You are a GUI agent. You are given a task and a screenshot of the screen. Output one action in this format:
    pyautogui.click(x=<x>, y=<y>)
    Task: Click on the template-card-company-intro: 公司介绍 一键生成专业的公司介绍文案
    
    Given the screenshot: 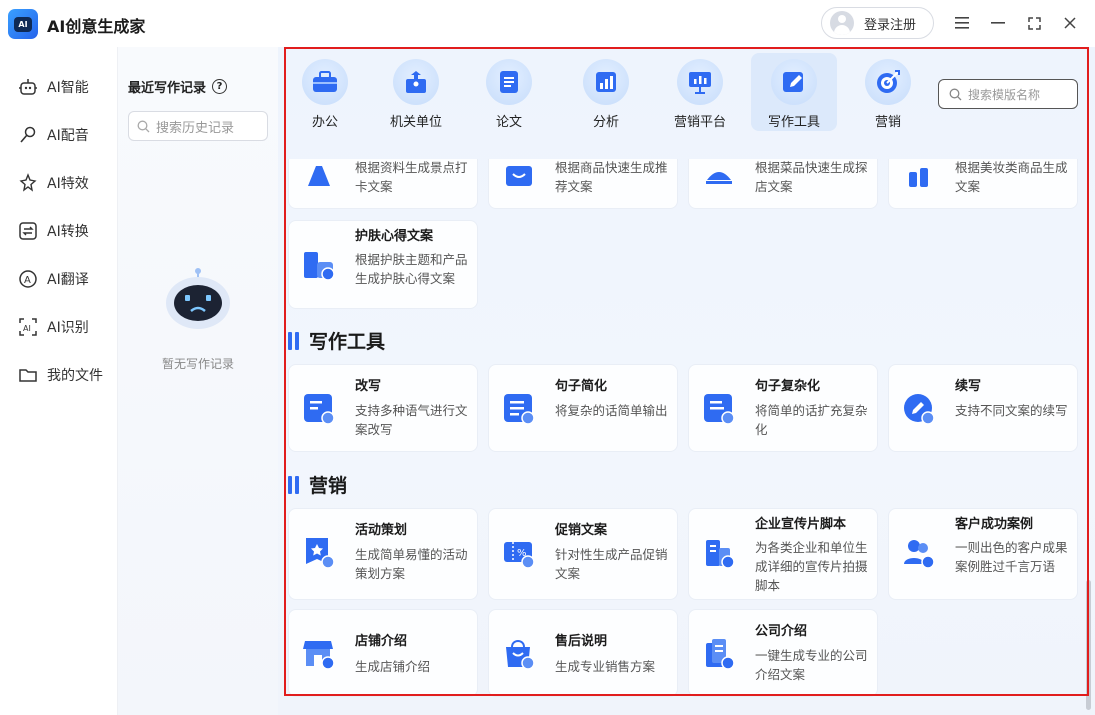 What is the action you would take?
    pyautogui.click(x=783, y=653)
    